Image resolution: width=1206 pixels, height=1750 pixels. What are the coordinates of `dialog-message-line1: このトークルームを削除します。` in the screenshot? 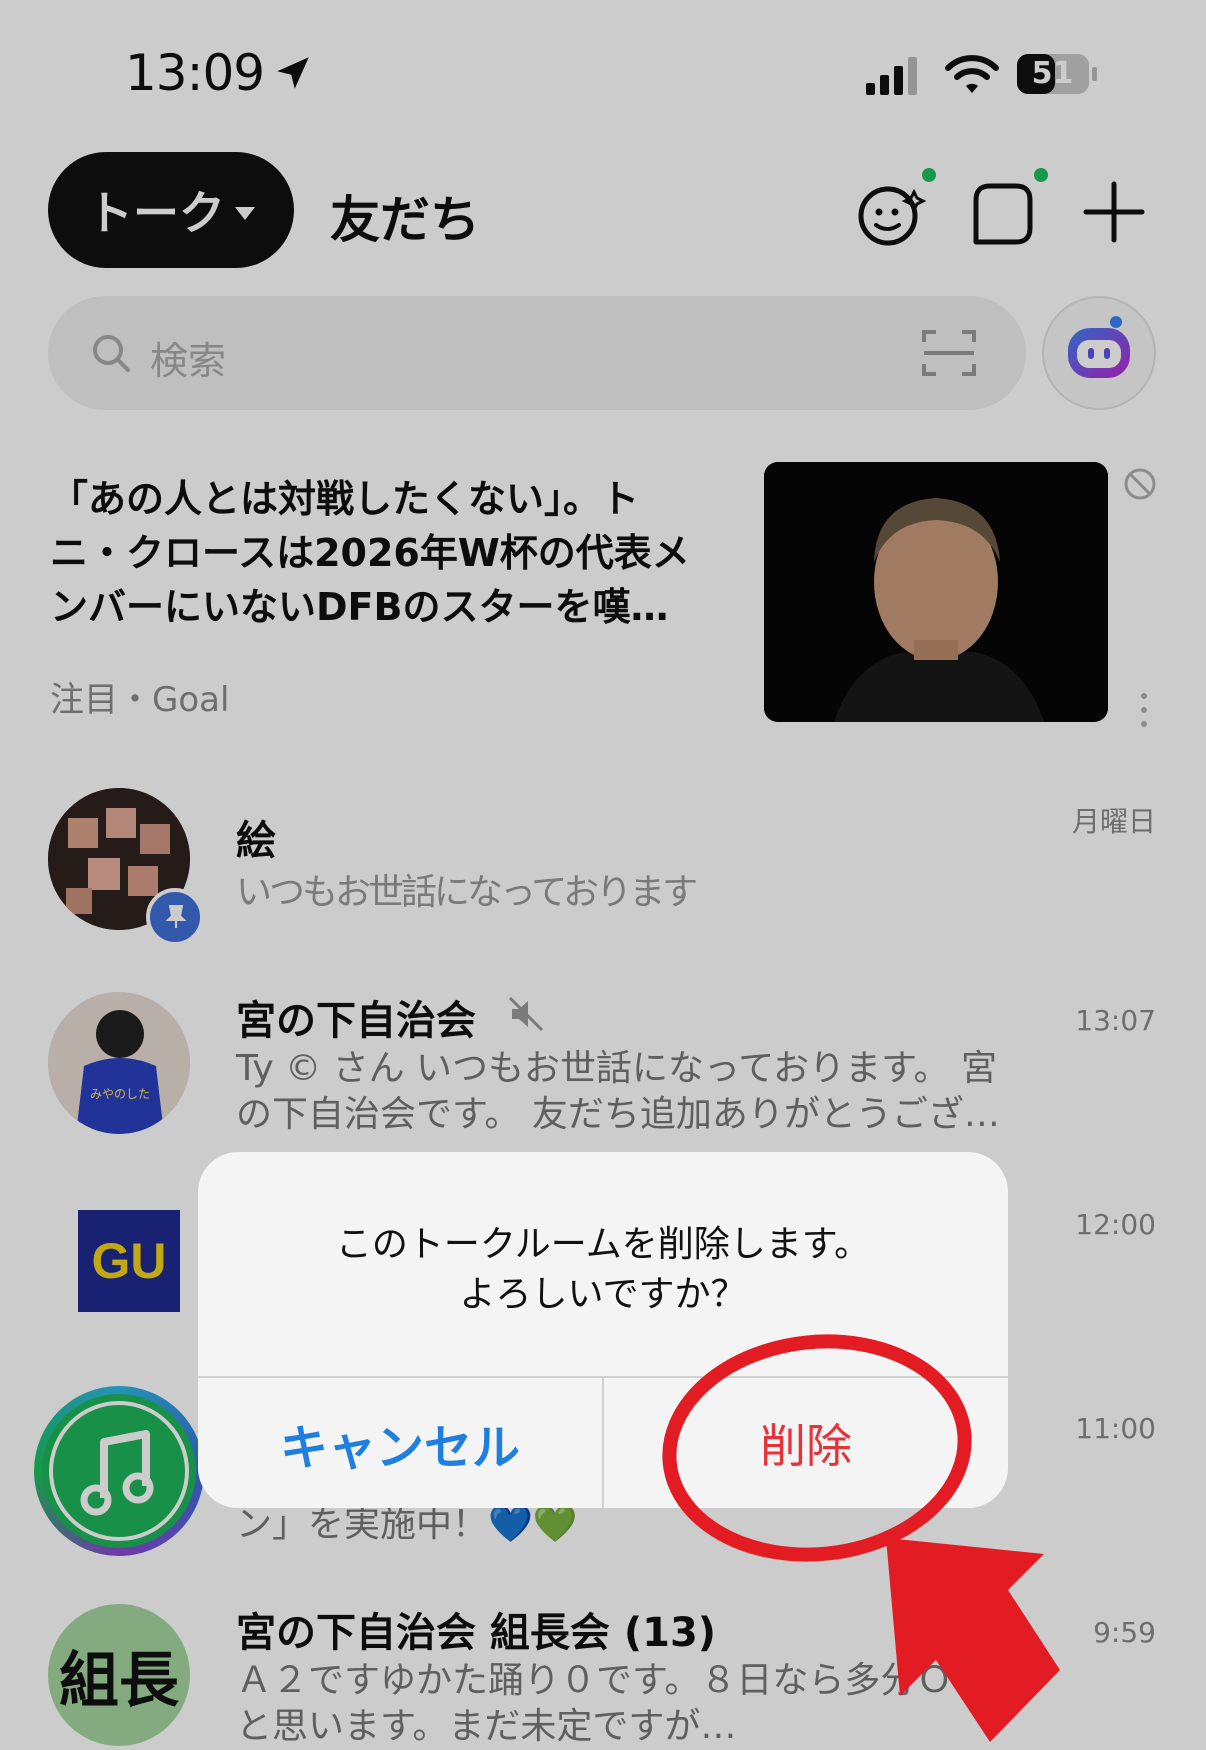 It's located at (603, 1244).